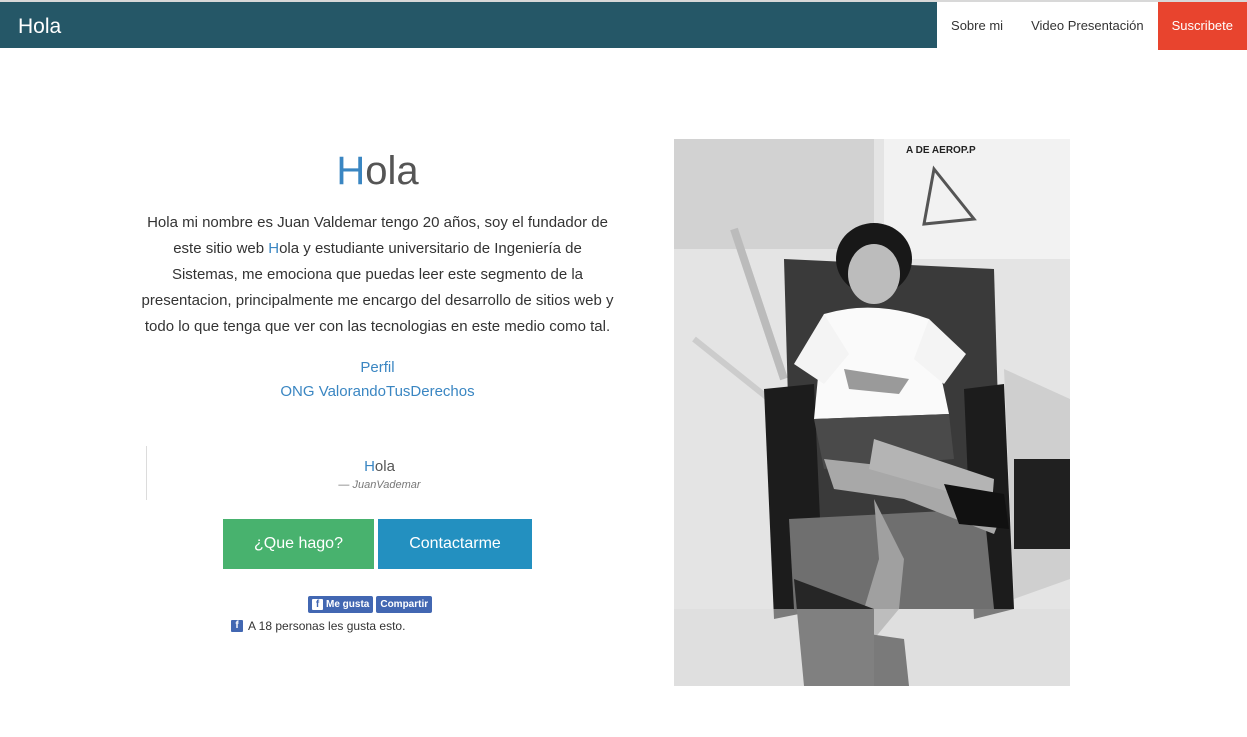 This screenshot has height=737, width=1247. What do you see at coordinates (392, 171) in the screenshot?
I see `title-rest: ola` at bounding box center [392, 171].